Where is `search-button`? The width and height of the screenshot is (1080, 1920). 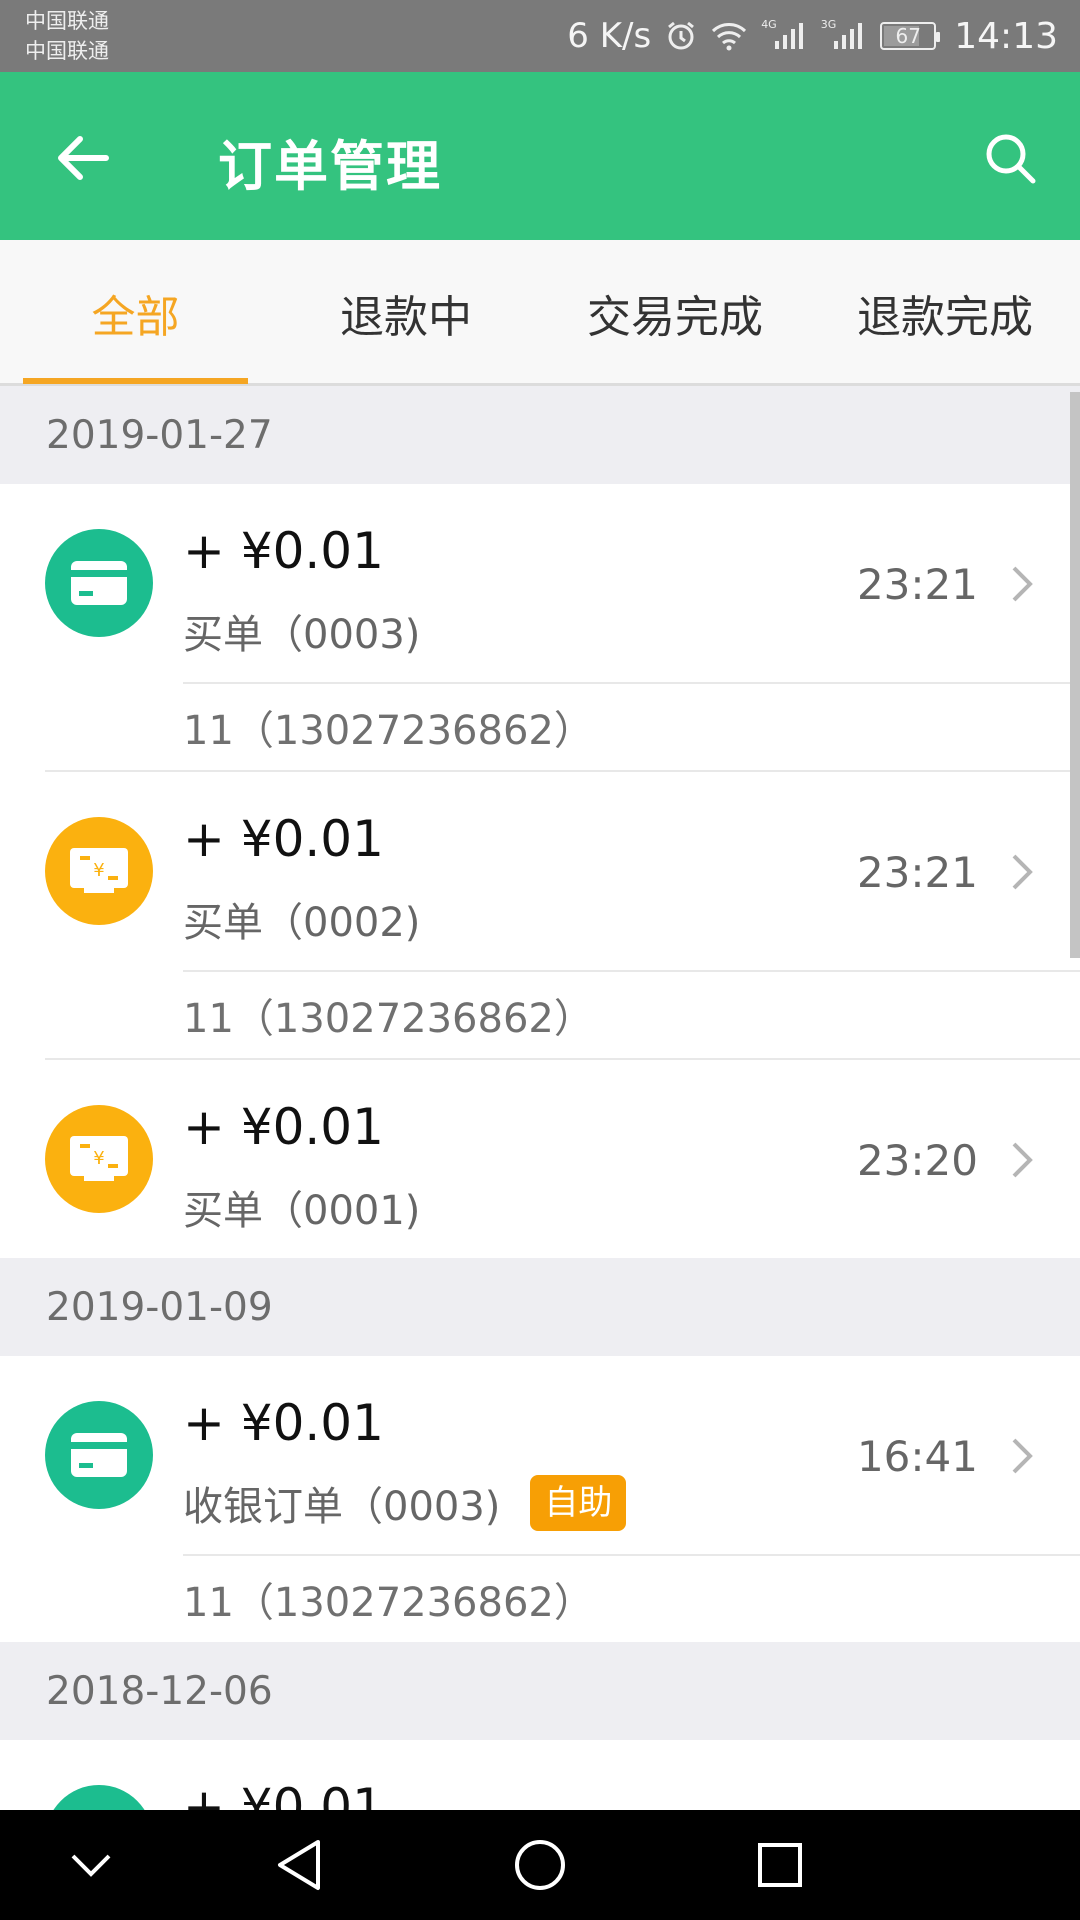 search-button is located at coordinates (1010, 158).